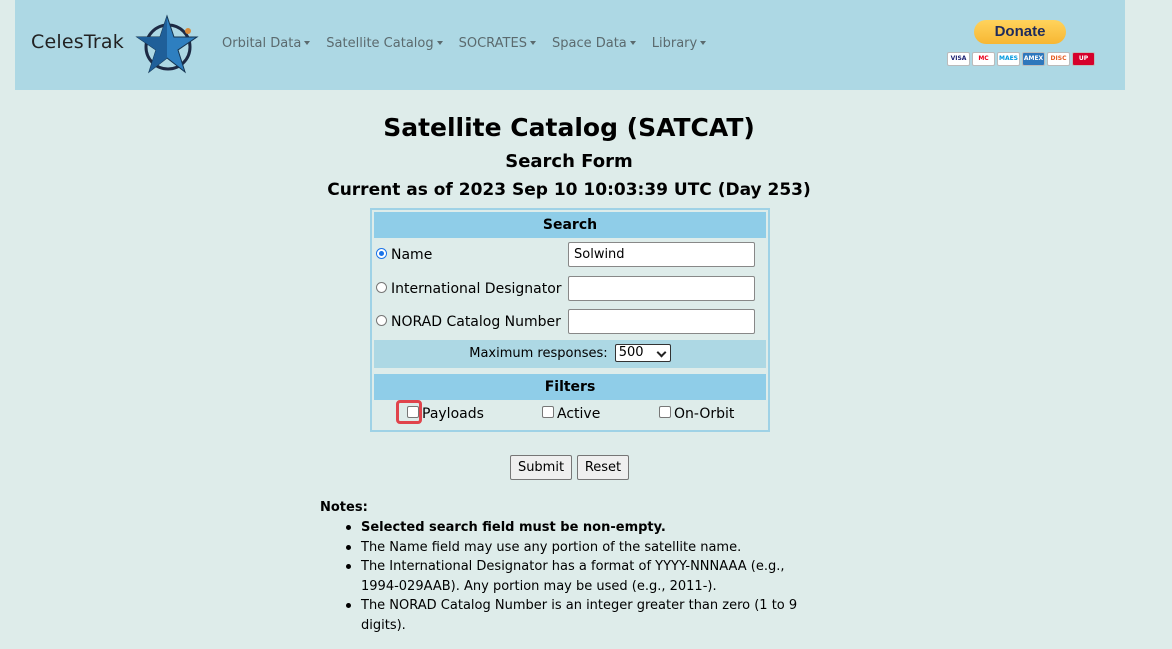 The image size is (1172, 649). I want to click on discover-card-icon: DISC, so click(1058, 59).